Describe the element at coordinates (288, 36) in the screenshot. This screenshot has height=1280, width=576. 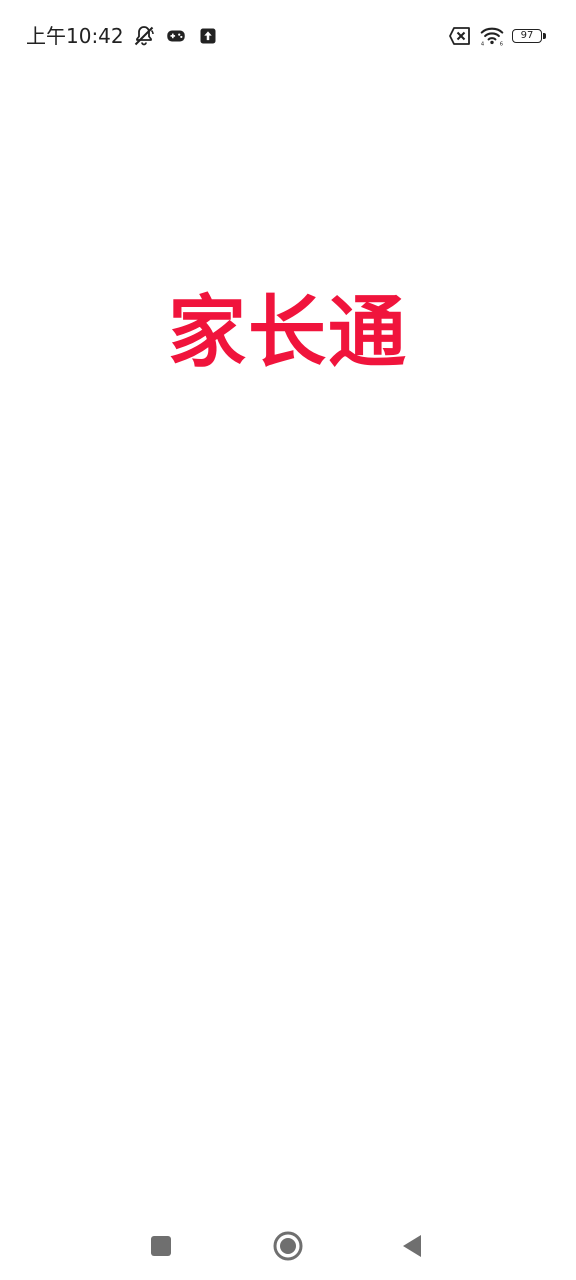
I see `status-bar: 上午10:42 4 6 97` at that location.